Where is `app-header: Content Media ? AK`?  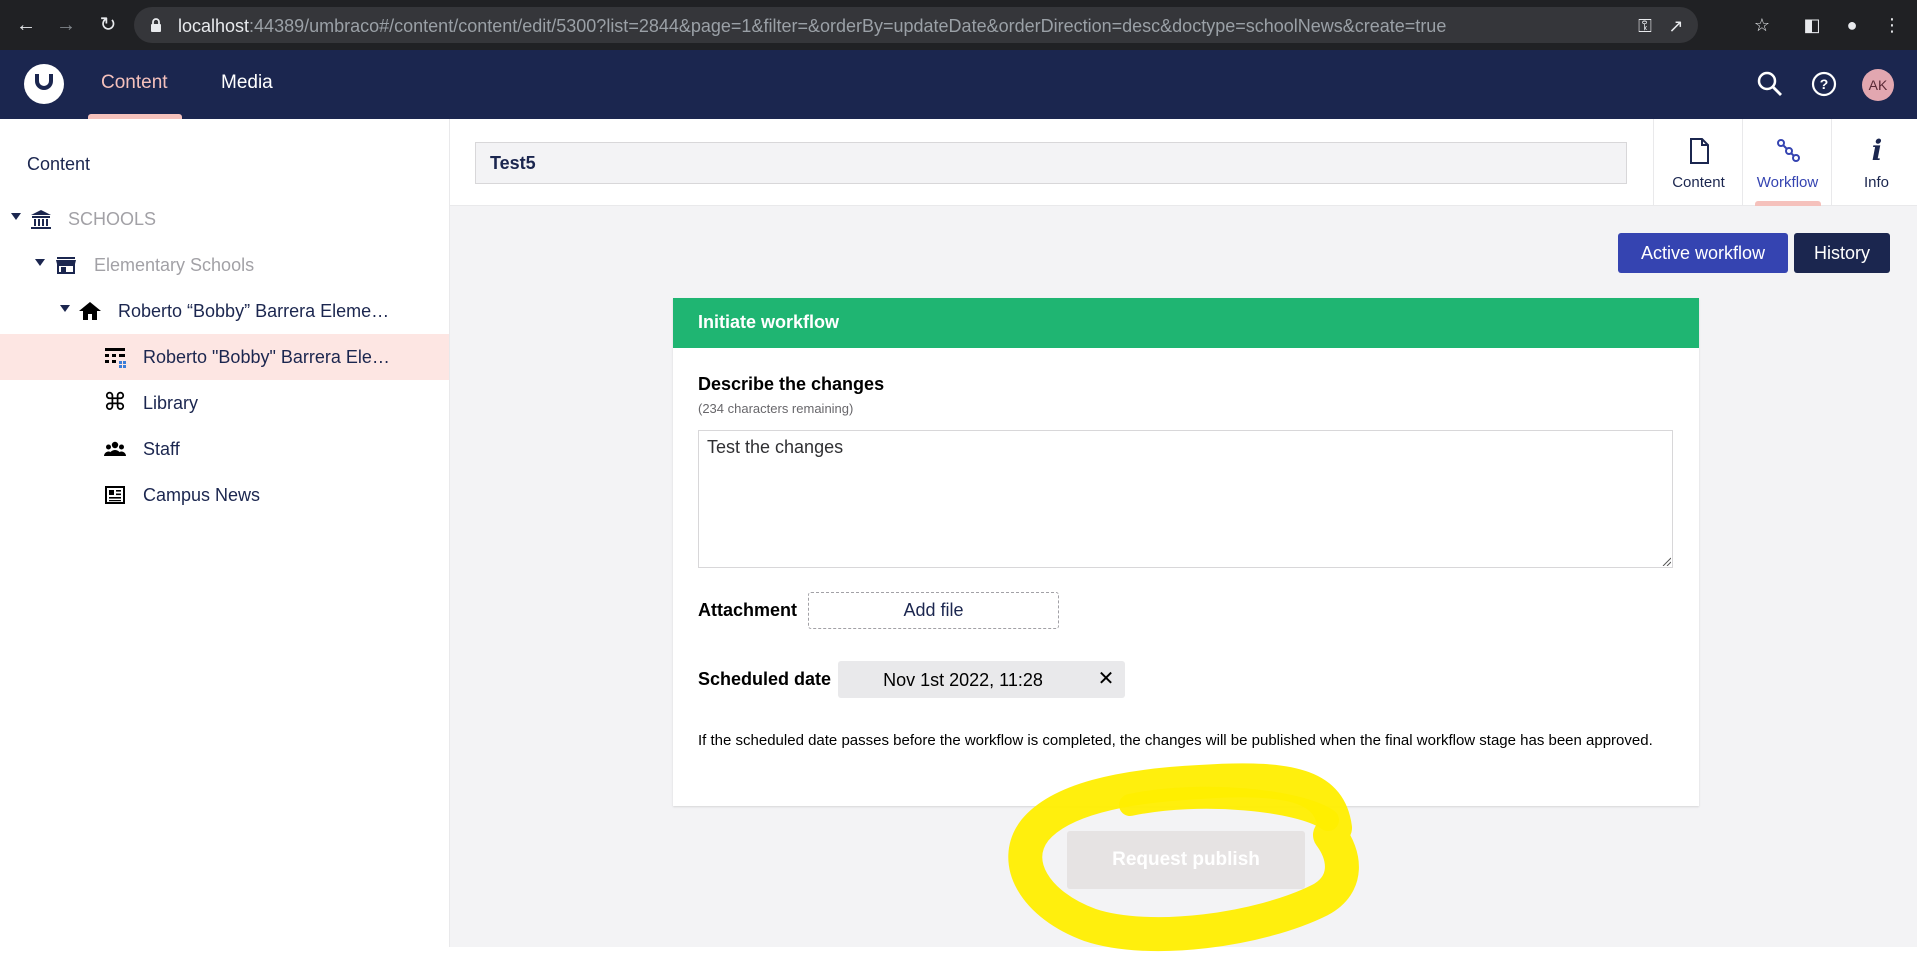 app-header: Content Media ? AK is located at coordinates (958, 84).